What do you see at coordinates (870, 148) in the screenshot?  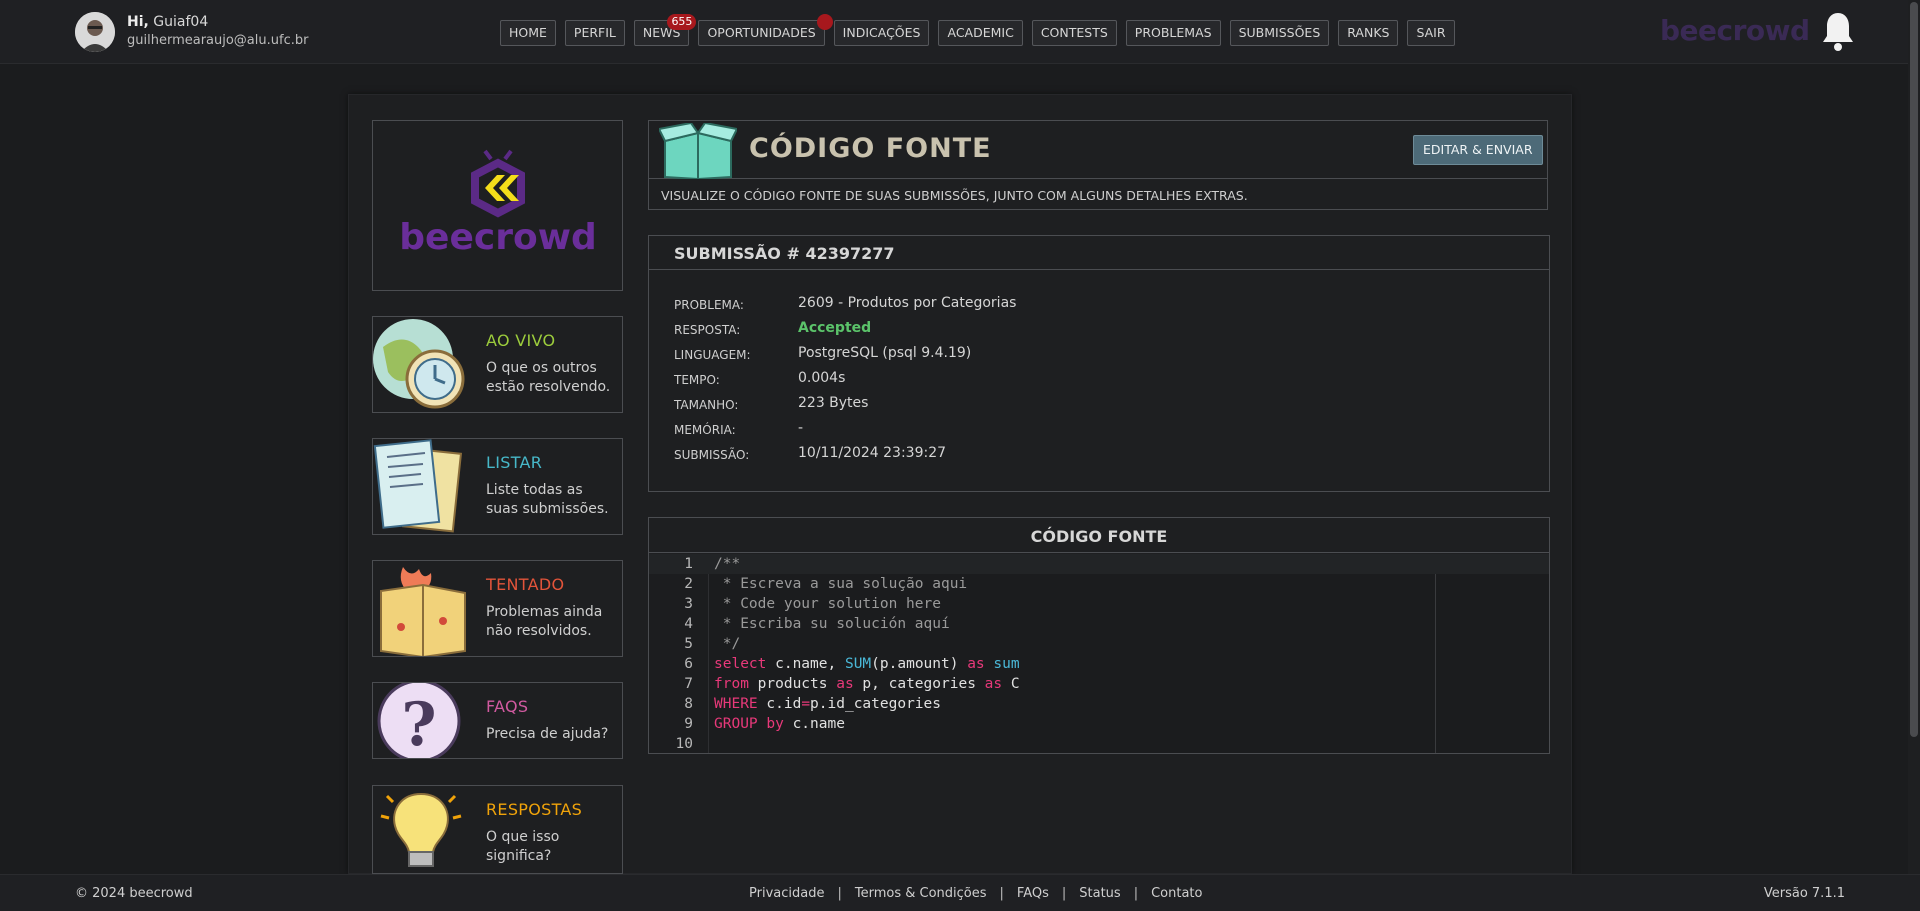 I see `page-title: CÓDIGO FONTE` at bounding box center [870, 148].